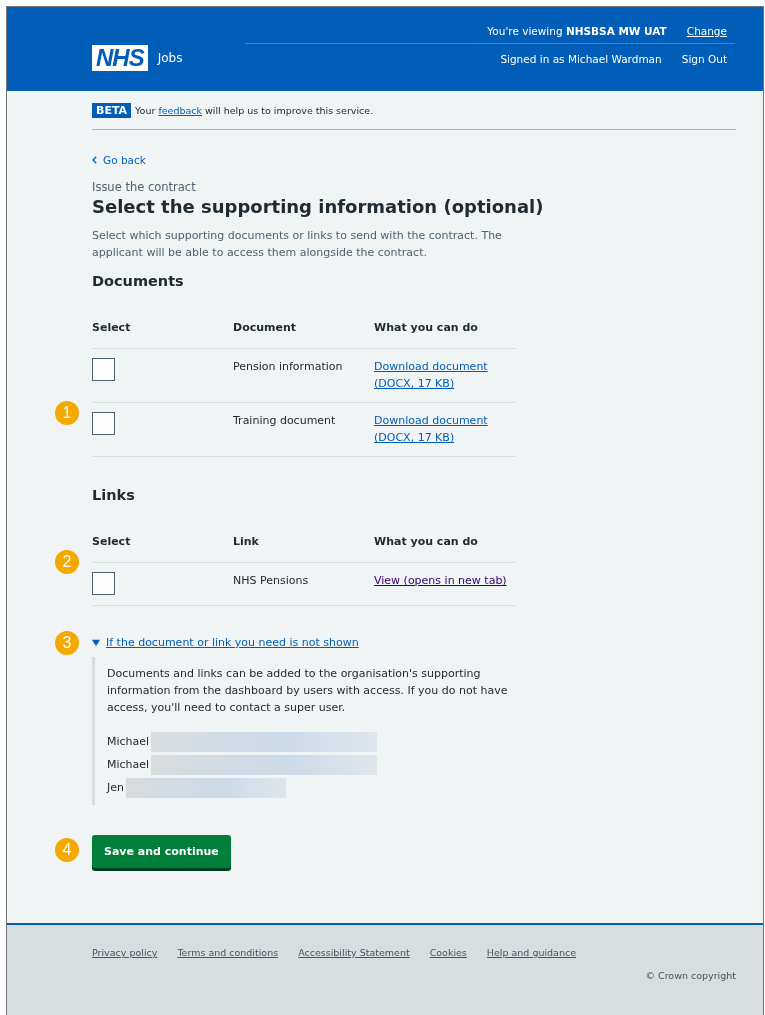 The image size is (765, 1015). Describe the element at coordinates (67, 643) in the screenshot. I see `callout-badge: 3` at that location.